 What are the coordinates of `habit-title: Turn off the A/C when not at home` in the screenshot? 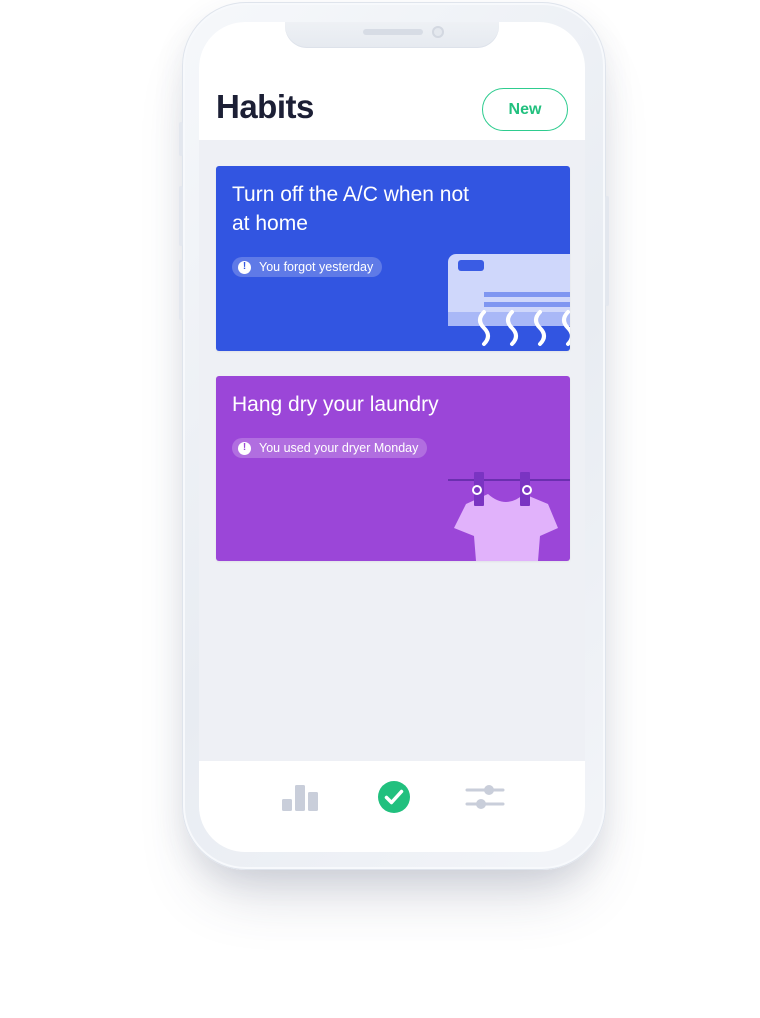 It's located at (350, 209).